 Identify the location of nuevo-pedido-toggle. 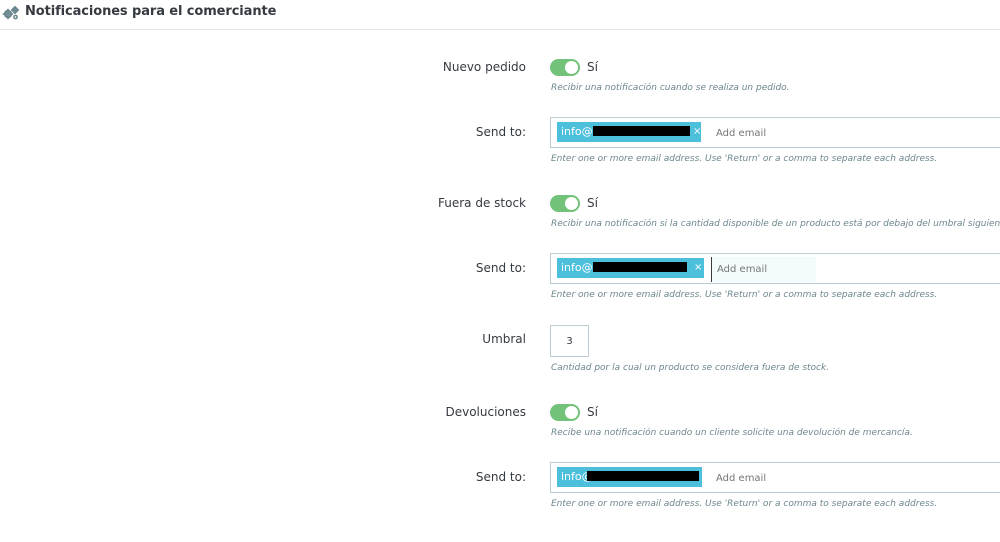
(565, 67).